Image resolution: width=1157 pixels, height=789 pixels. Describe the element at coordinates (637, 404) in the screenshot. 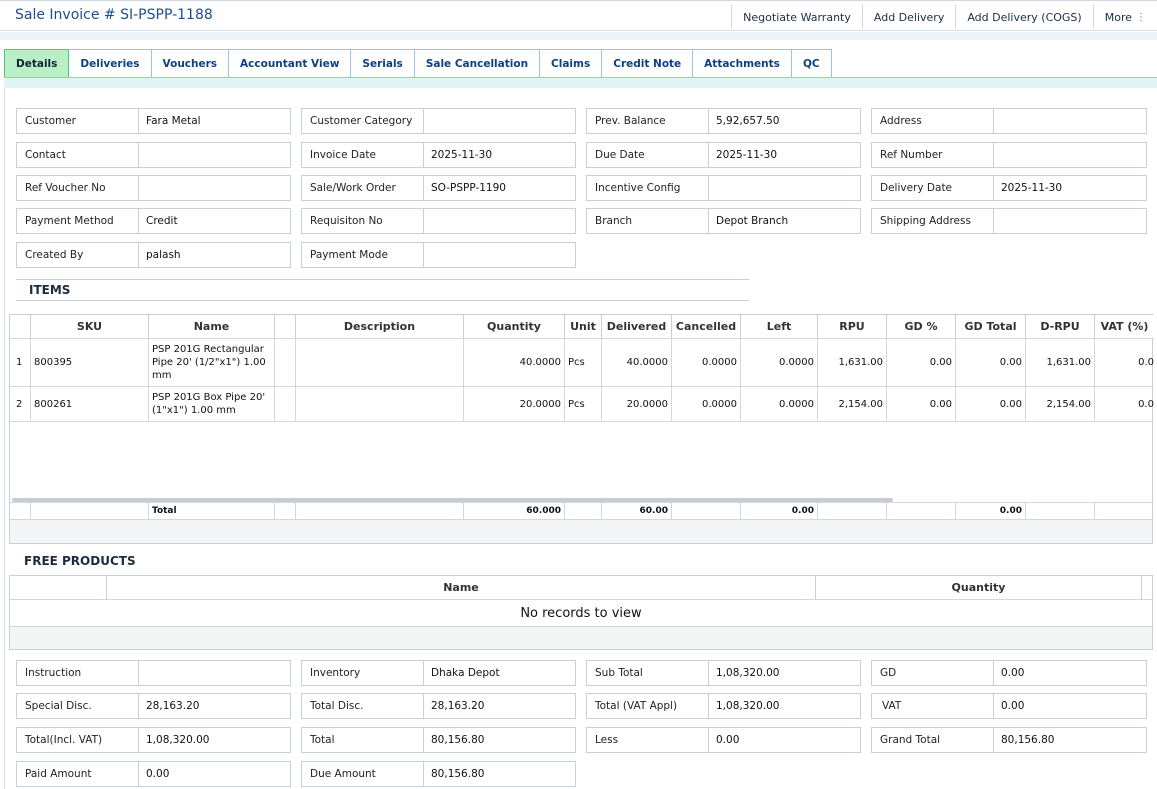

I see `delivered-cell: 20.0000` at that location.